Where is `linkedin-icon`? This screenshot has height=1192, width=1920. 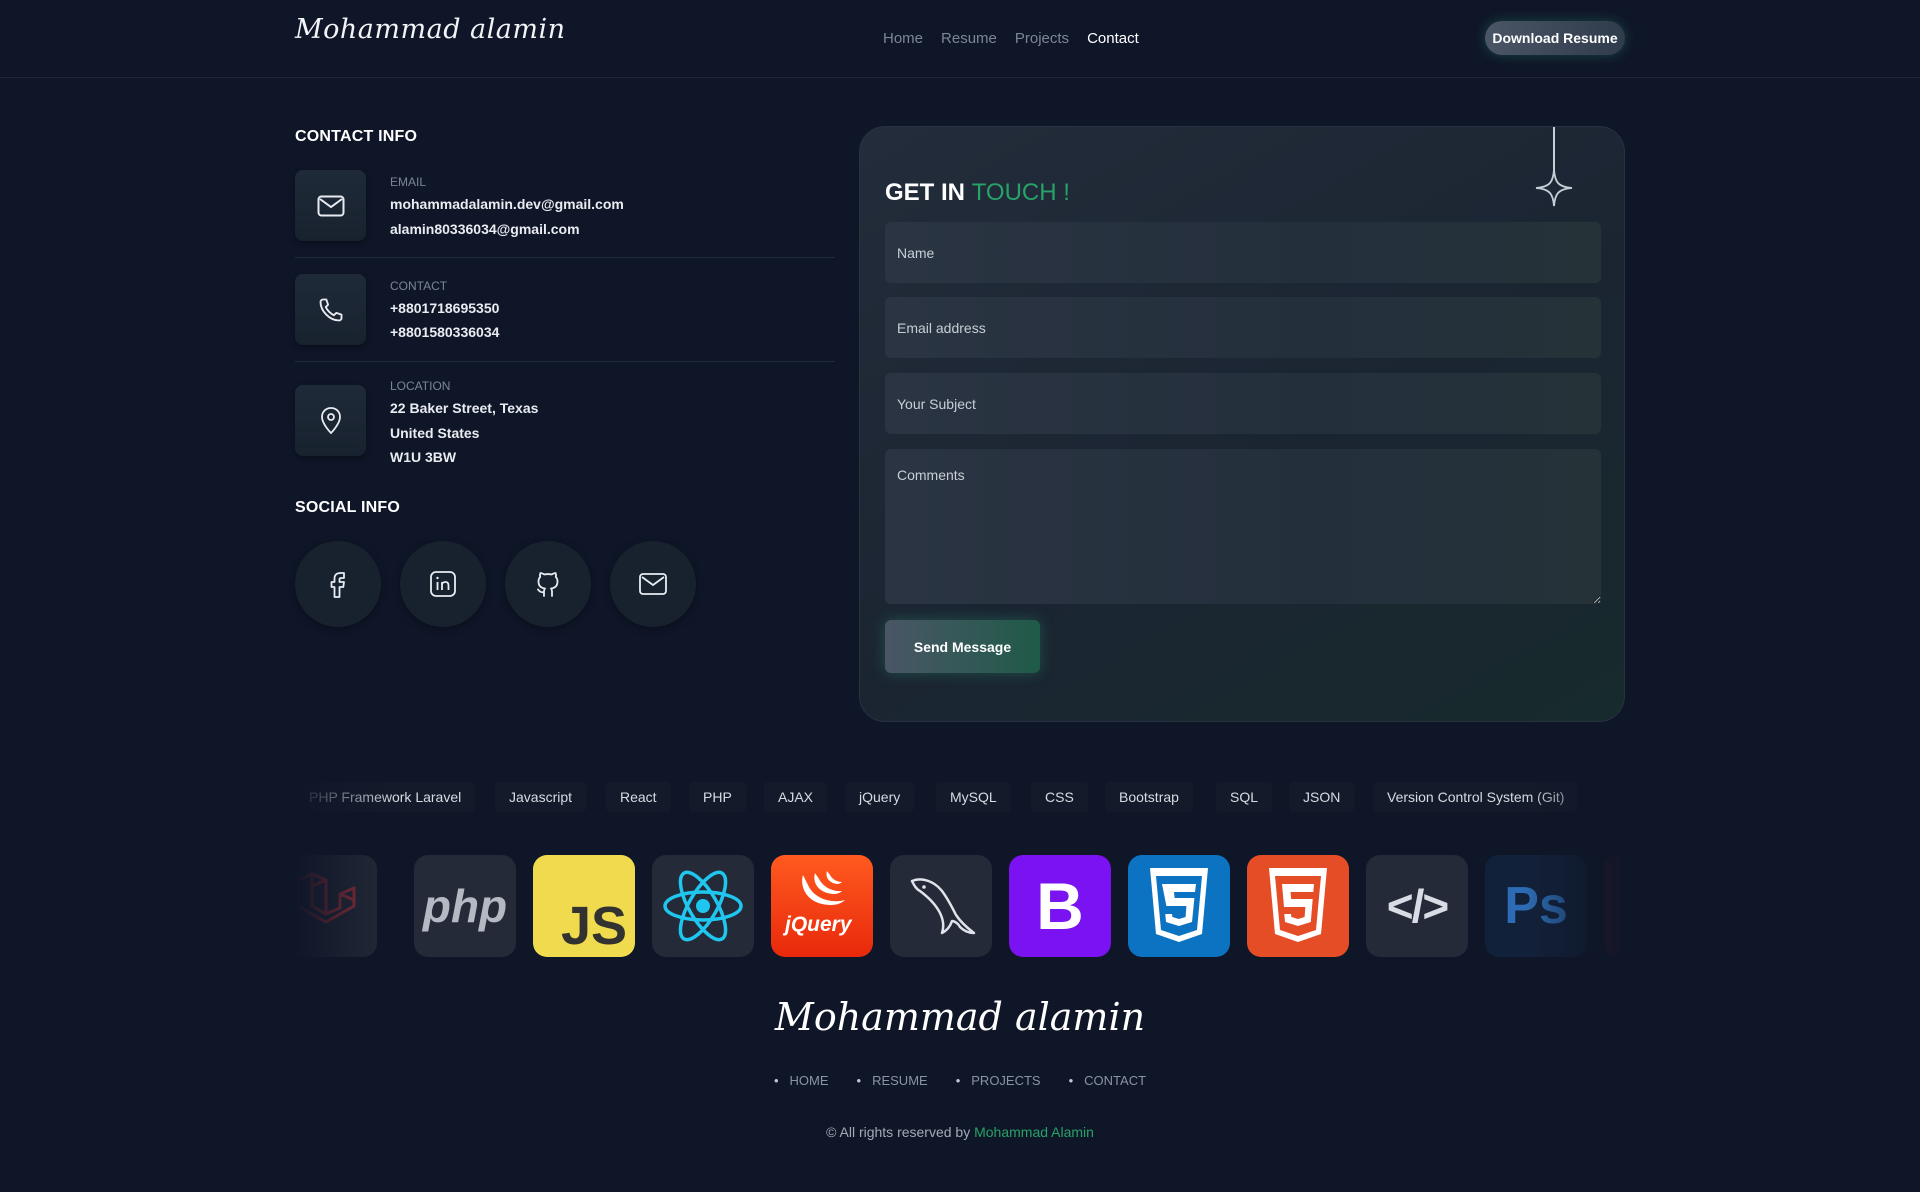 linkedin-icon is located at coordinates (443, 584).